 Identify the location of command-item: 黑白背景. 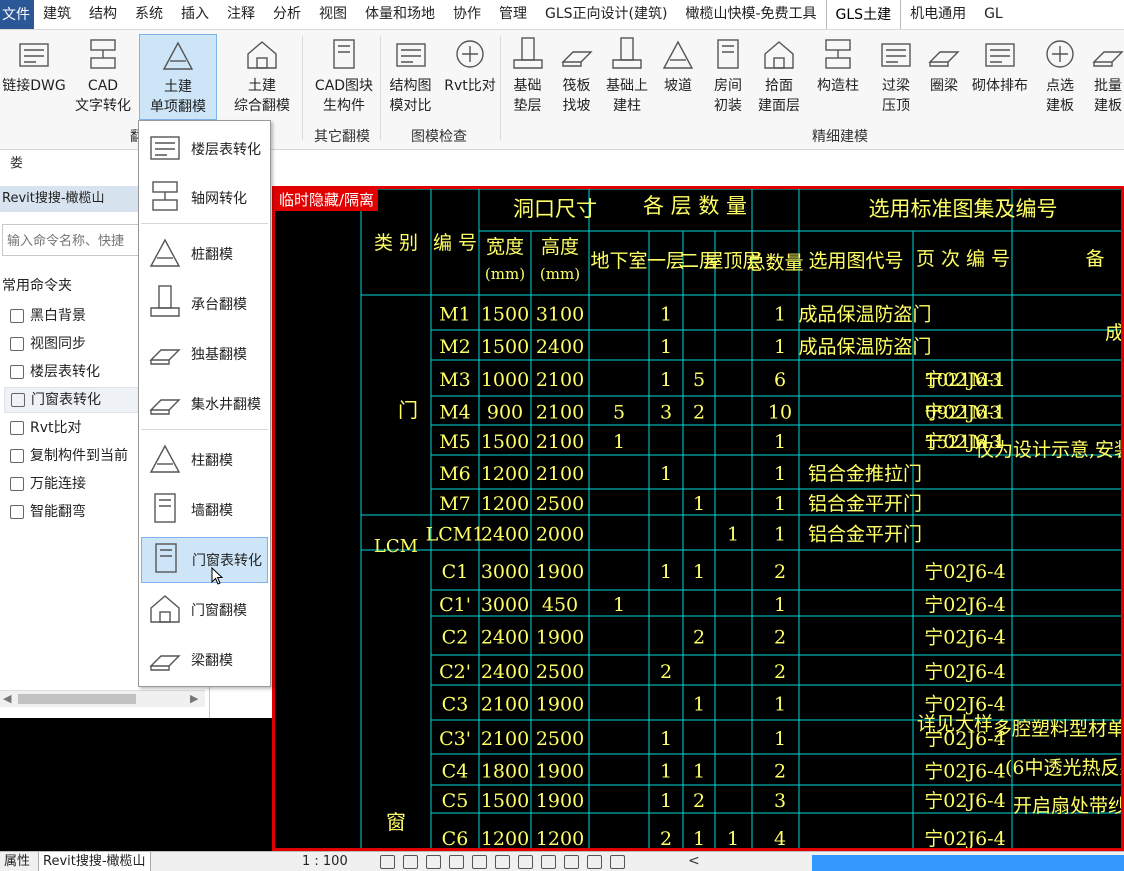
(79, 316).